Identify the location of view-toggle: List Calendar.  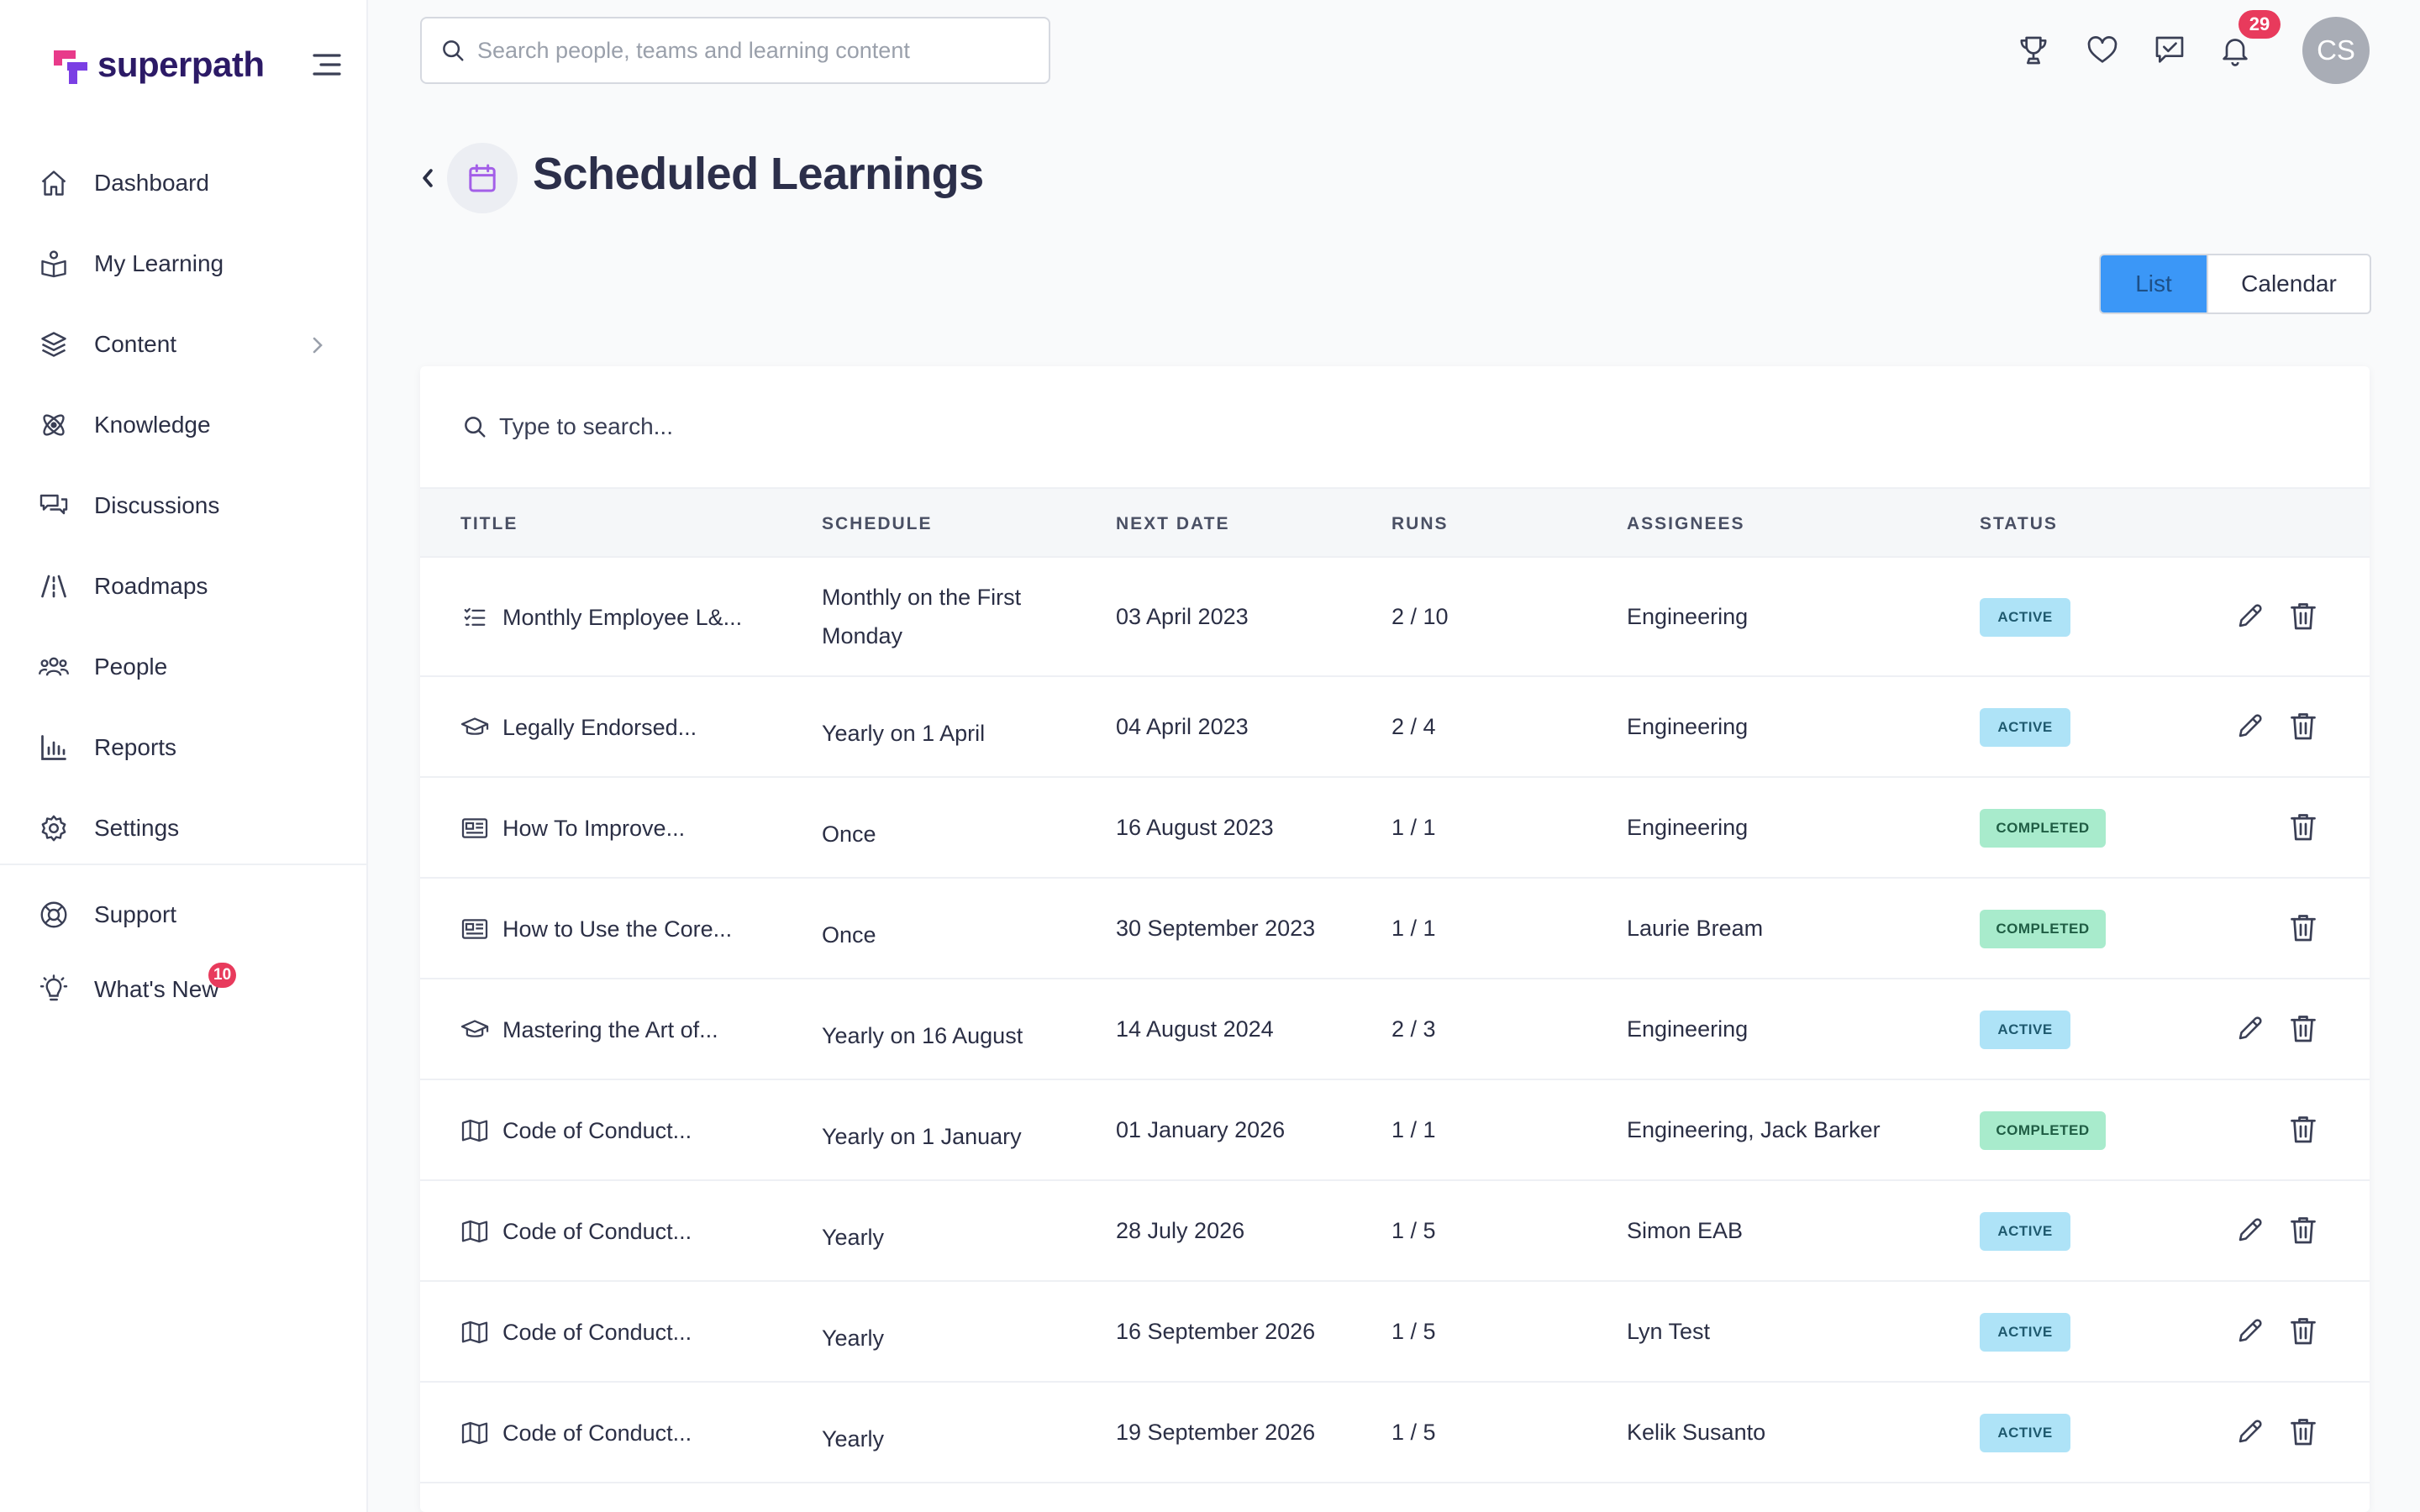
(2235, 284).